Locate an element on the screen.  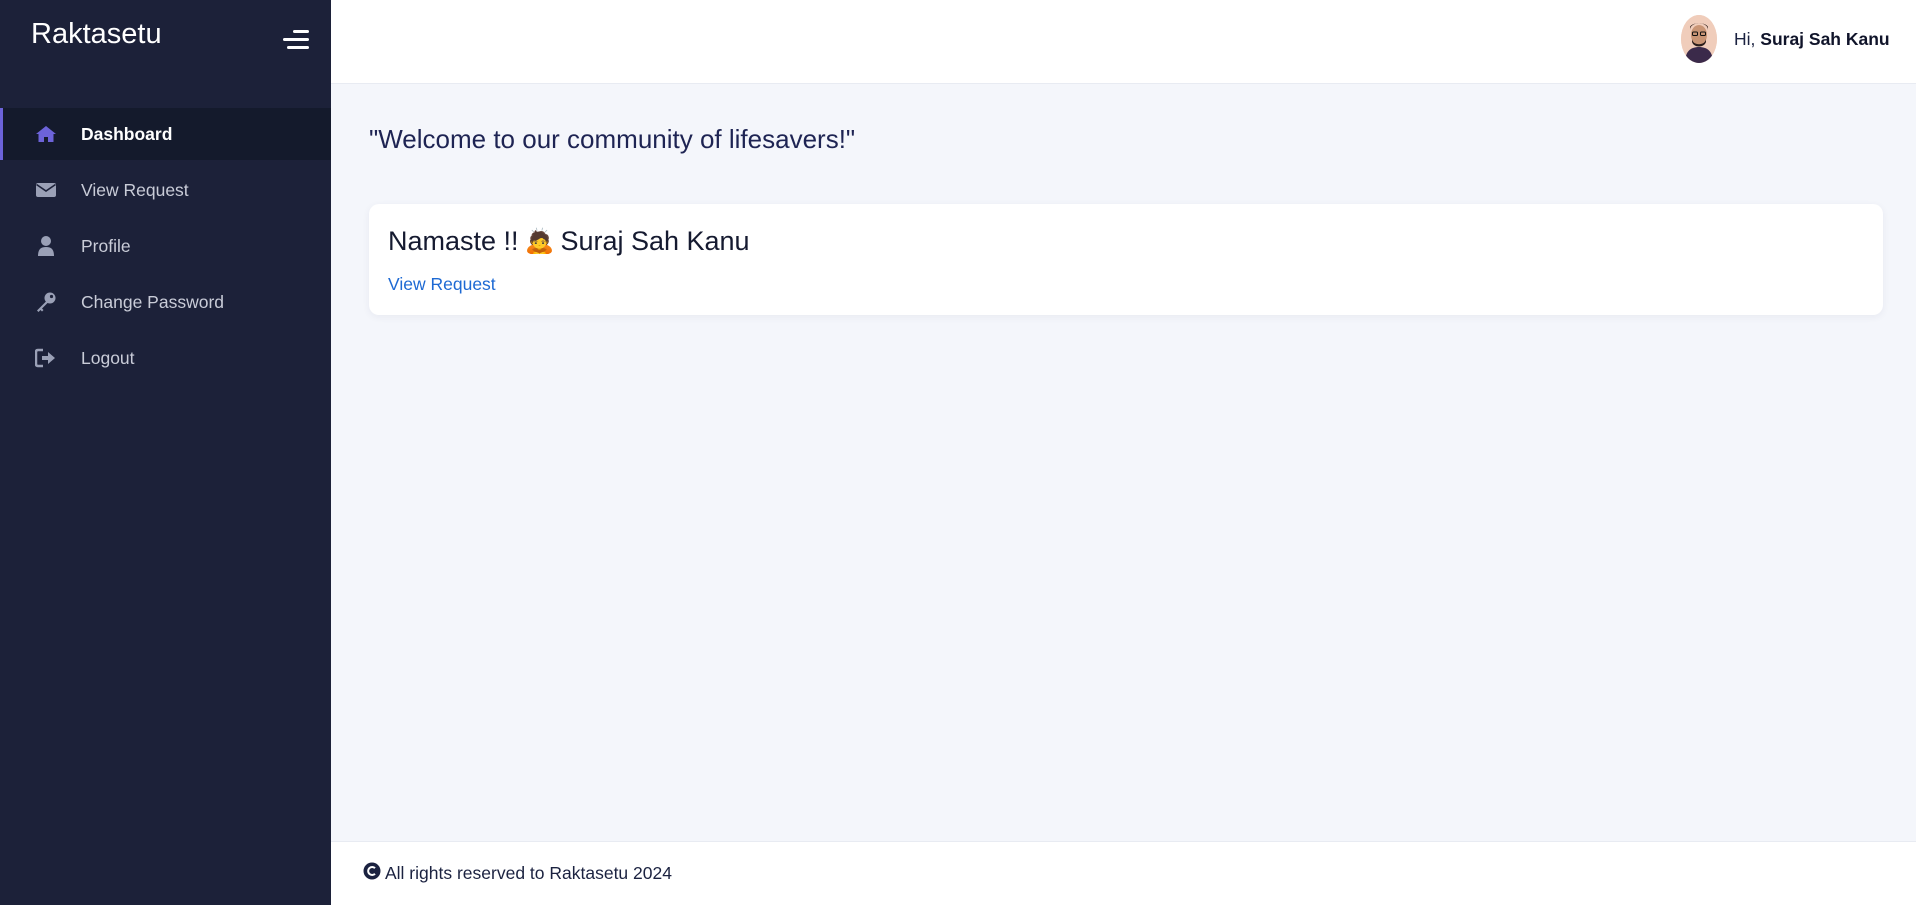
brand-logo: Raktasetu is located at coordinates (96, 34).